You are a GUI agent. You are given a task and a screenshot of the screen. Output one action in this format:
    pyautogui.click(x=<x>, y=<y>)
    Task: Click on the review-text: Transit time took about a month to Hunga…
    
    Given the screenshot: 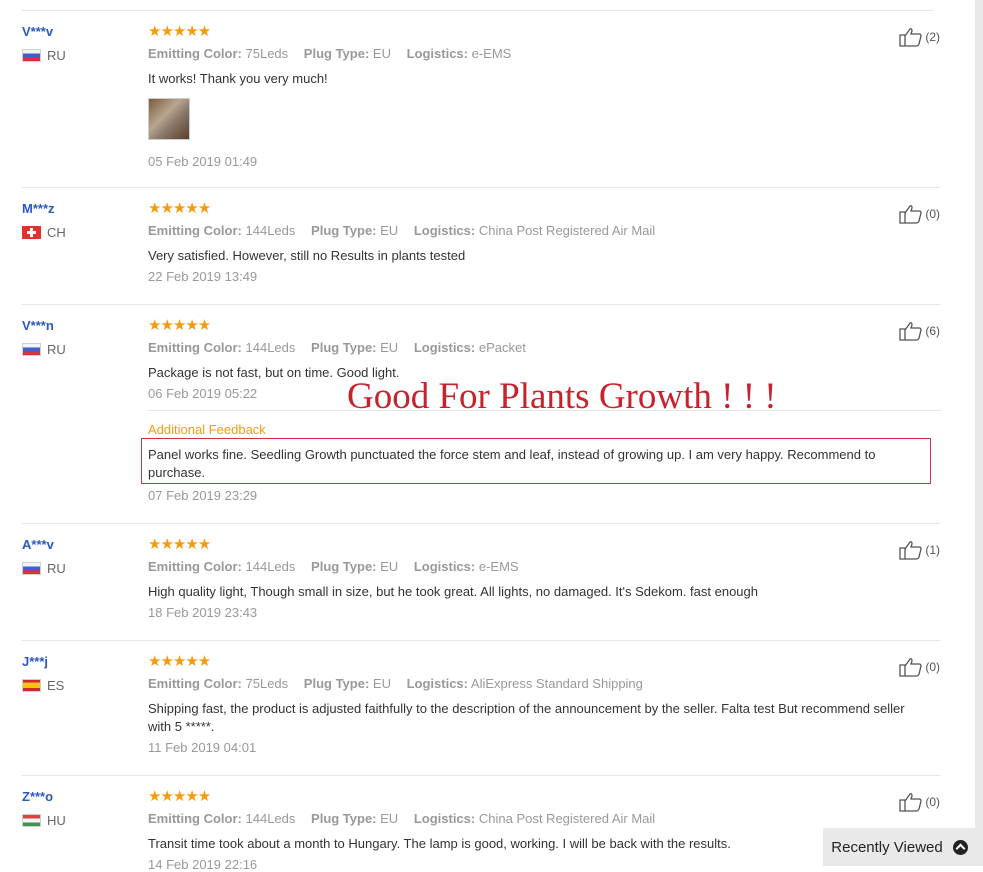 What is the action you would take?
    pyautogui.click(x=439, y=843)
    